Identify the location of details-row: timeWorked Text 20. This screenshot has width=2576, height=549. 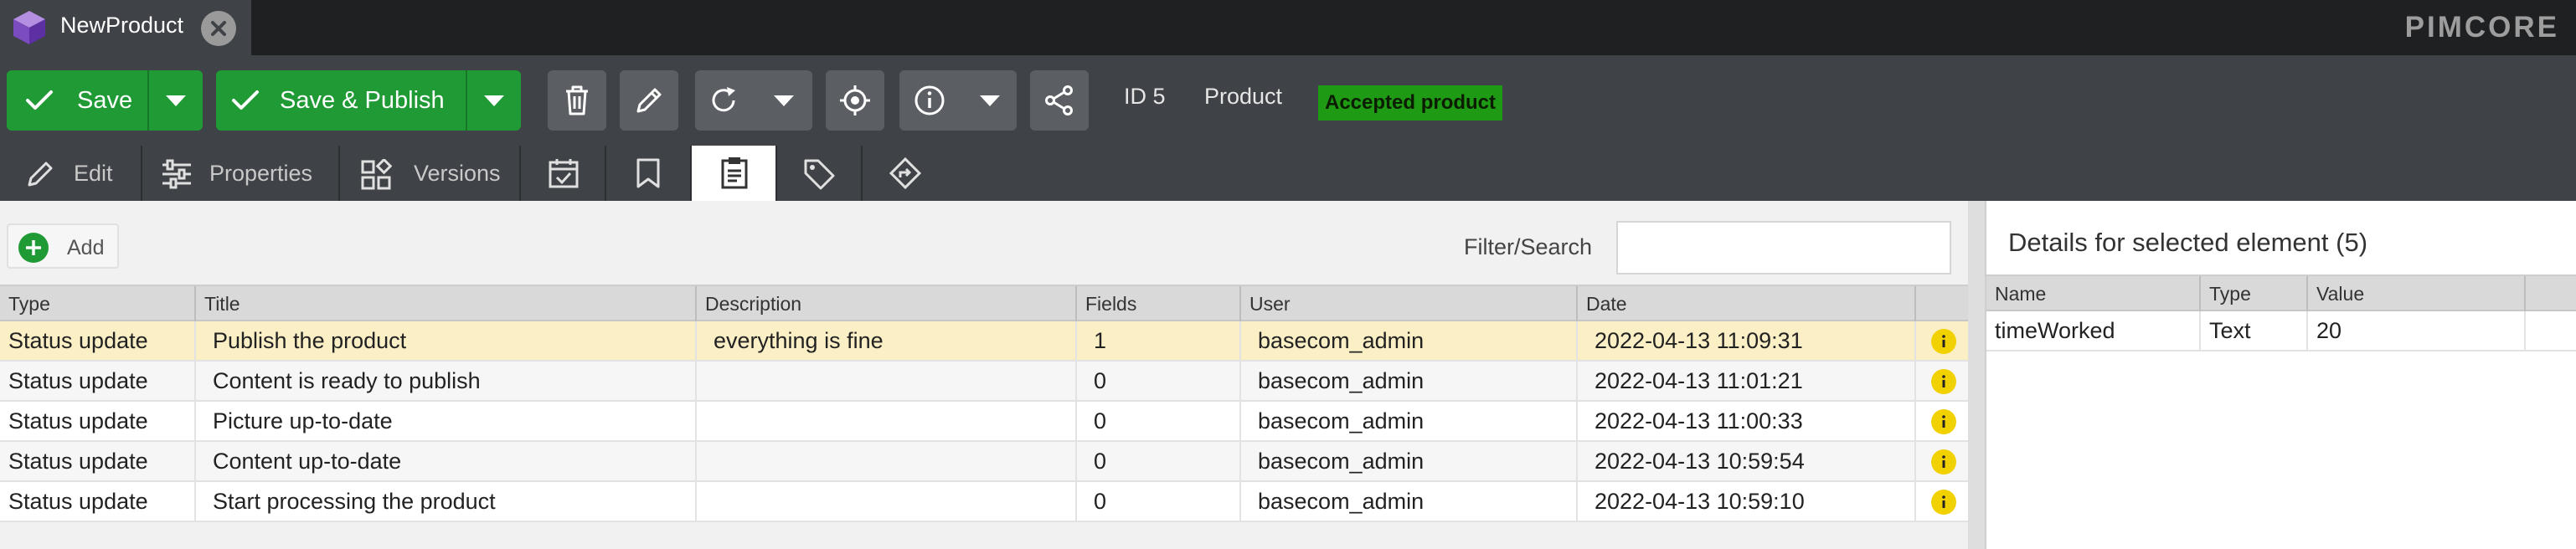
(2281, 331).